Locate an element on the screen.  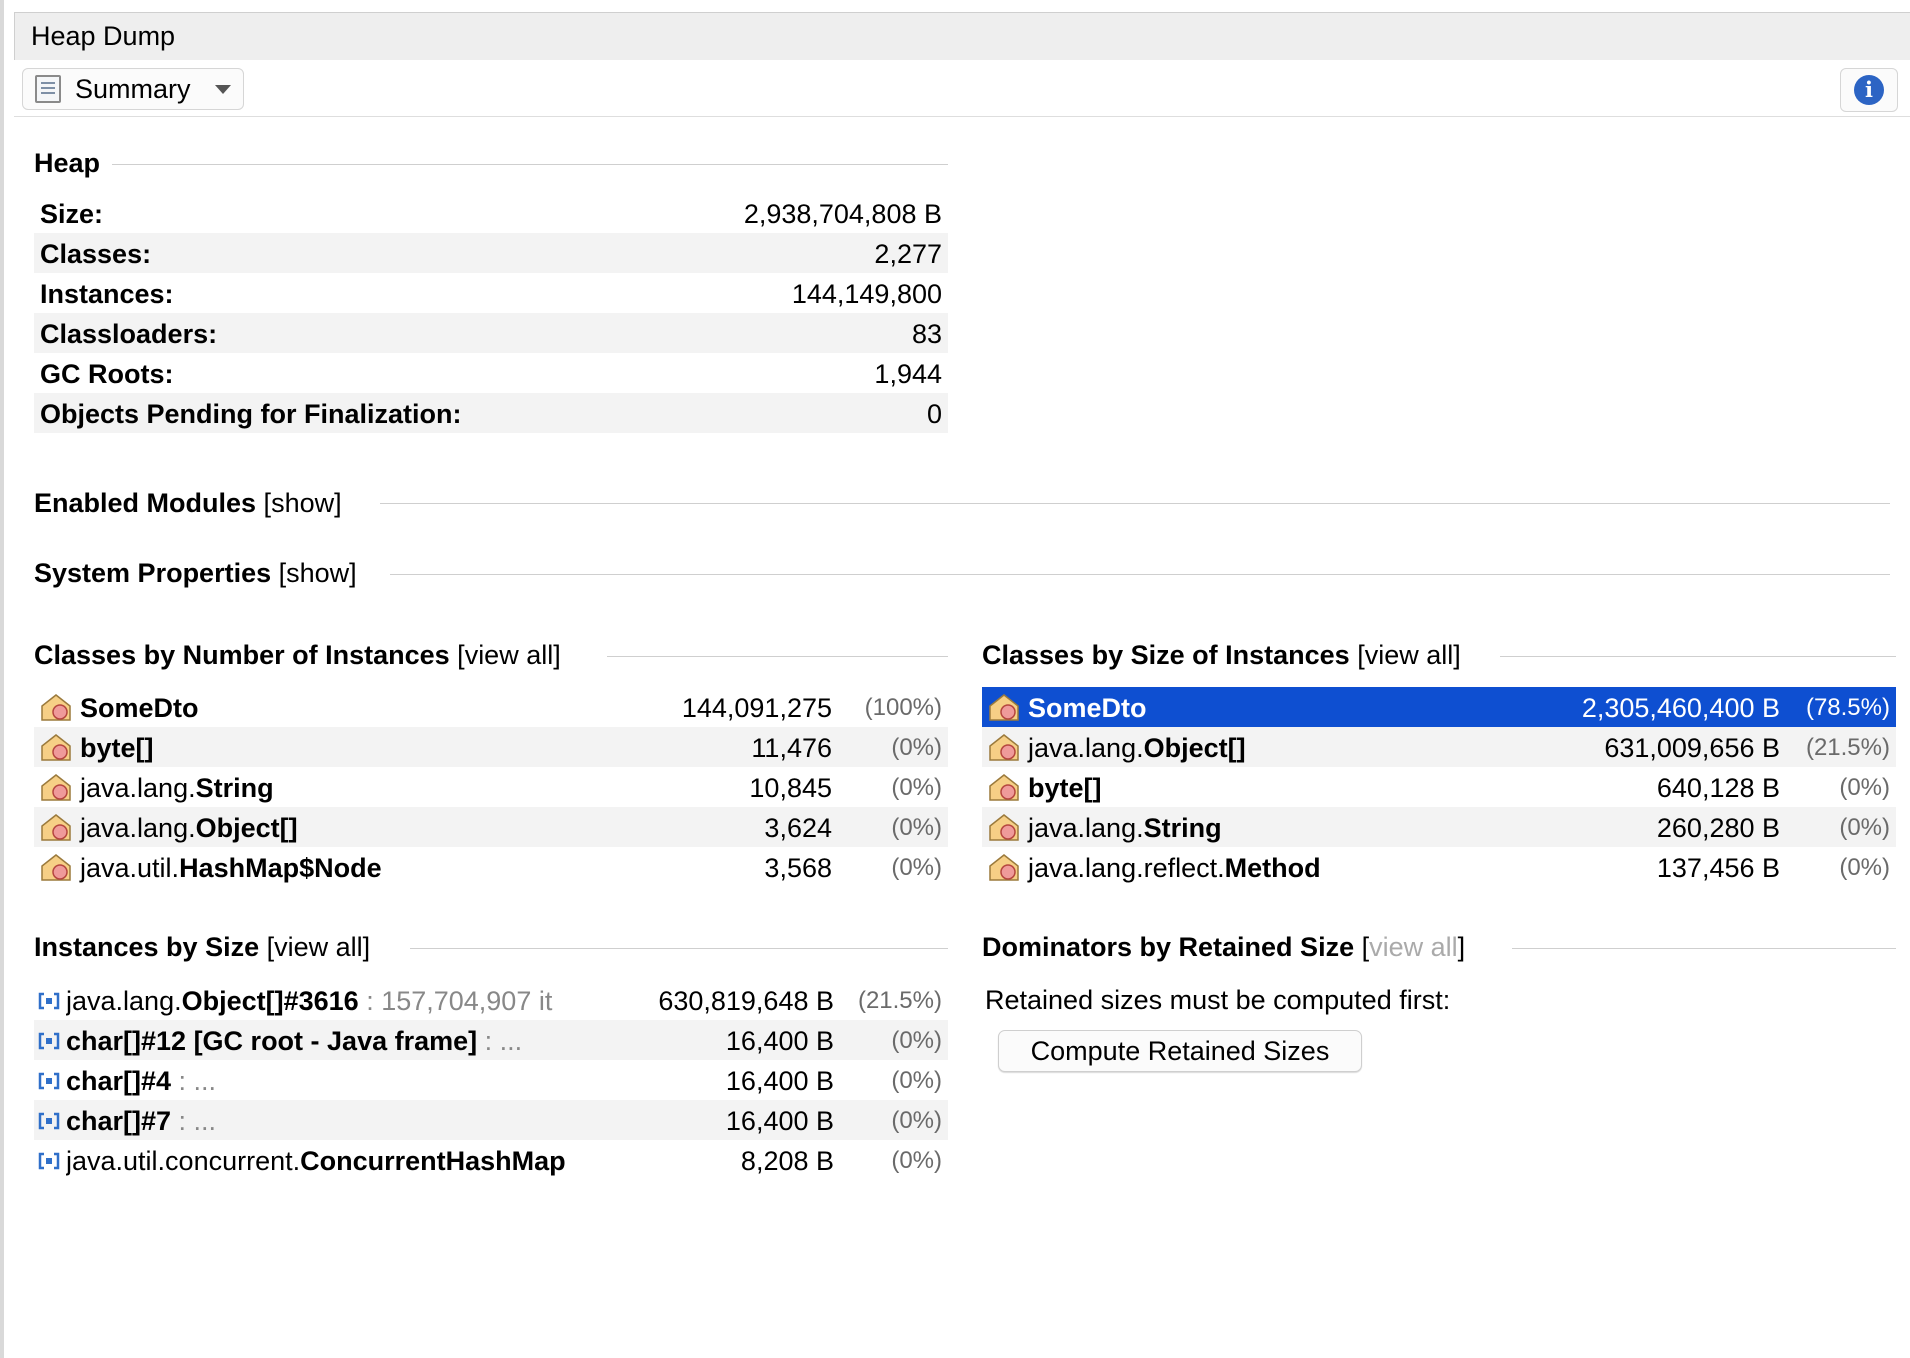
instance-size: 640,128 B is located at coordinates (1718, 788).